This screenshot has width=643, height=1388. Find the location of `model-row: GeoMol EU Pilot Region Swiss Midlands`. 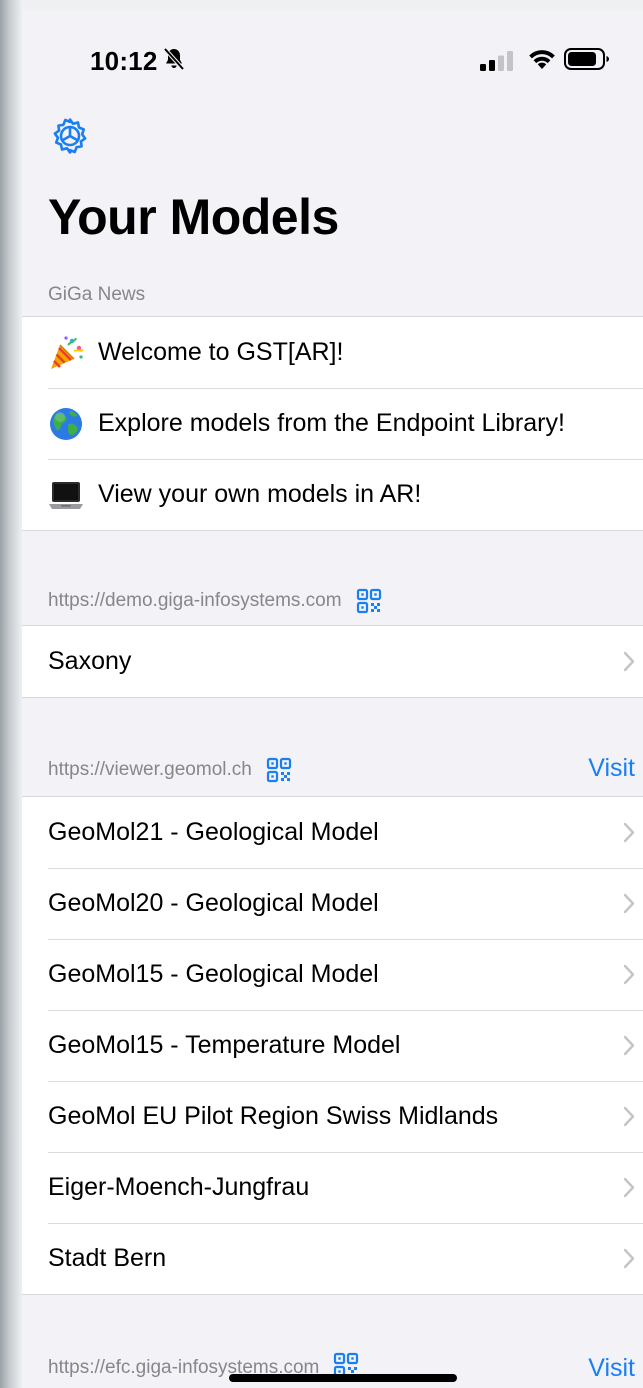

model-row: GeoMol EU Pilot Region Swiss Midlands is located at coordinates (332, 1116).